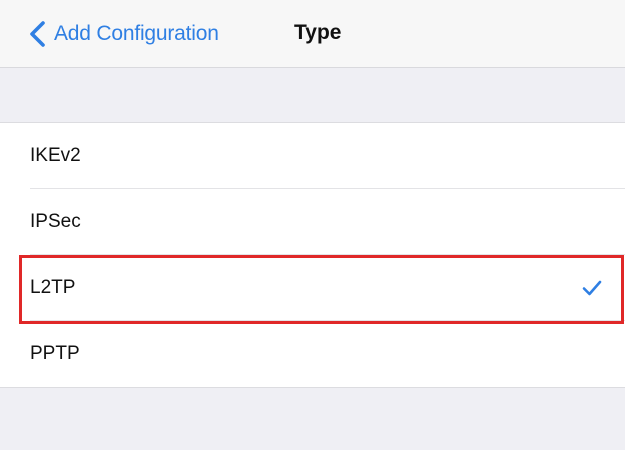  What do you see at coordinates (312, 420) in the screenshot?
I see `bottom-spacer` at bounding box center [312, 420].